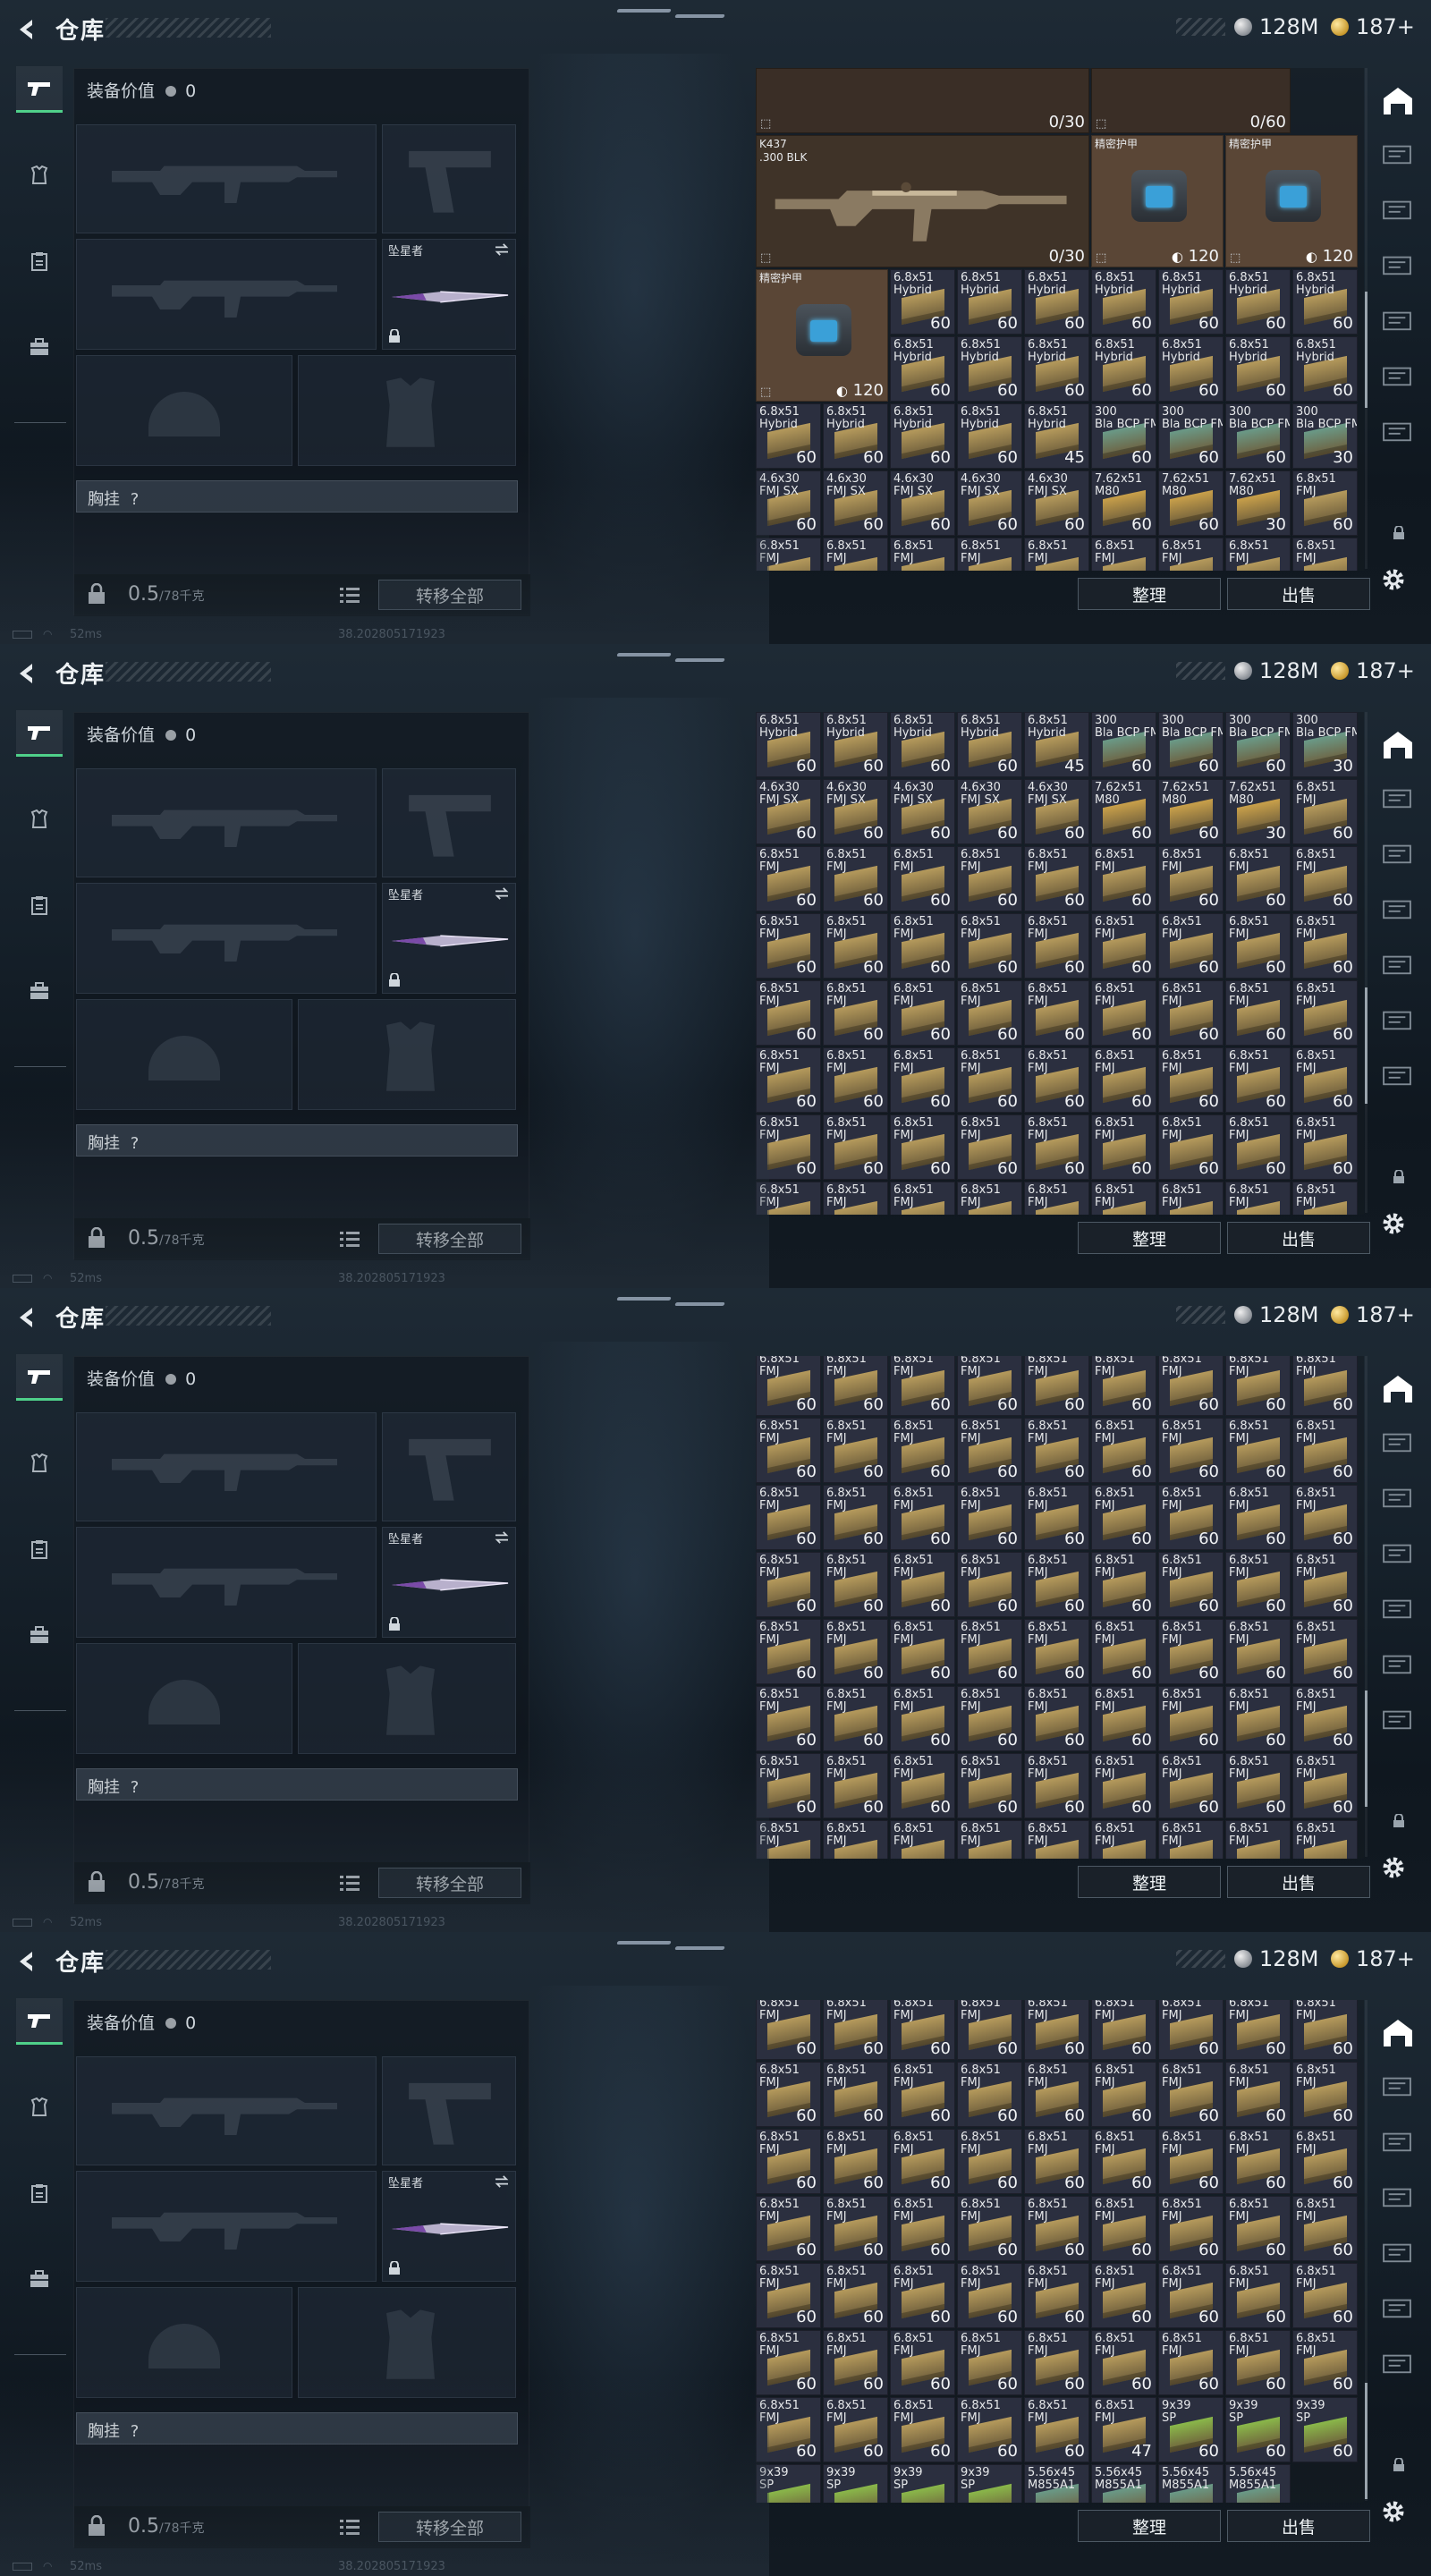 This screenshot has width=1431, height=2576. Describe the element at coordinates (1399, 534) in the screenshot. I see `lock-icon` at that location.